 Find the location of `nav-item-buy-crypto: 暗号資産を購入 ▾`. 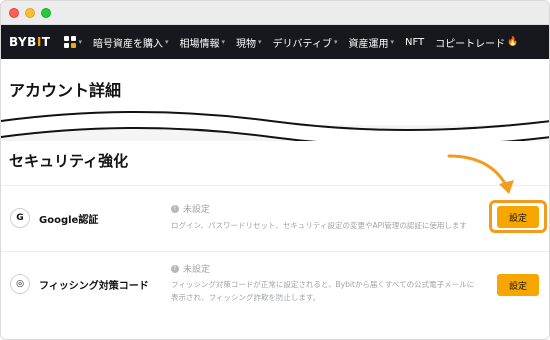

nav-item-buy-crypto: 暗号資産を購入 ▾ is located at coordinates (131, 42).